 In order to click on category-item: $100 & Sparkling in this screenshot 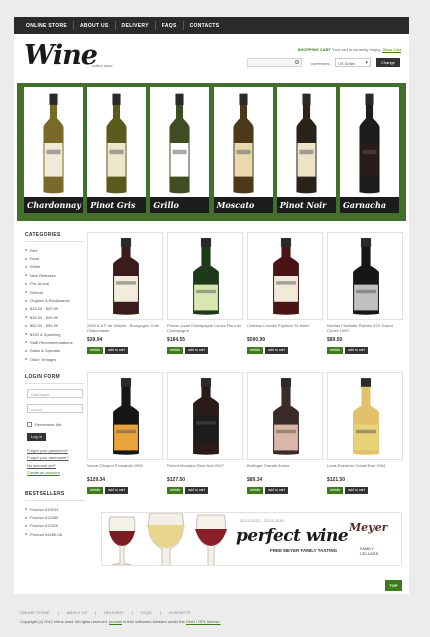, I will do `click(55, 334)`.